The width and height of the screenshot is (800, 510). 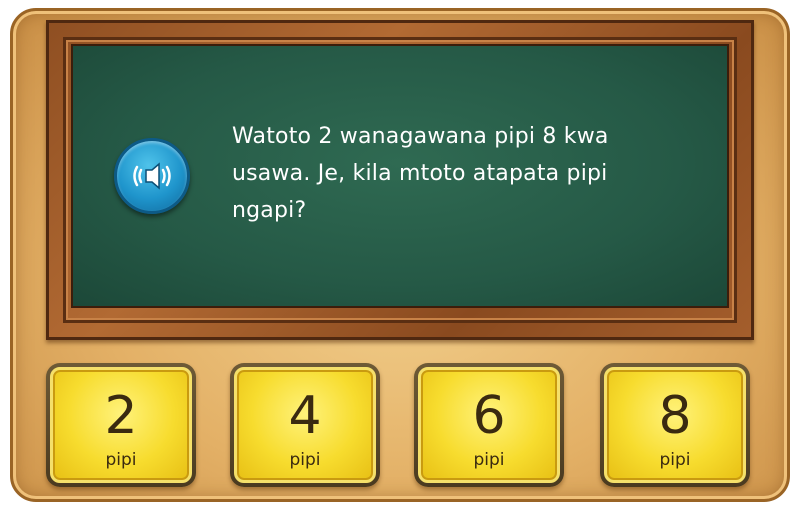 What do you see at coordinates (489, 416) in the screenshot?
I see `answer-value: 6` at bounding box center [489, 416].